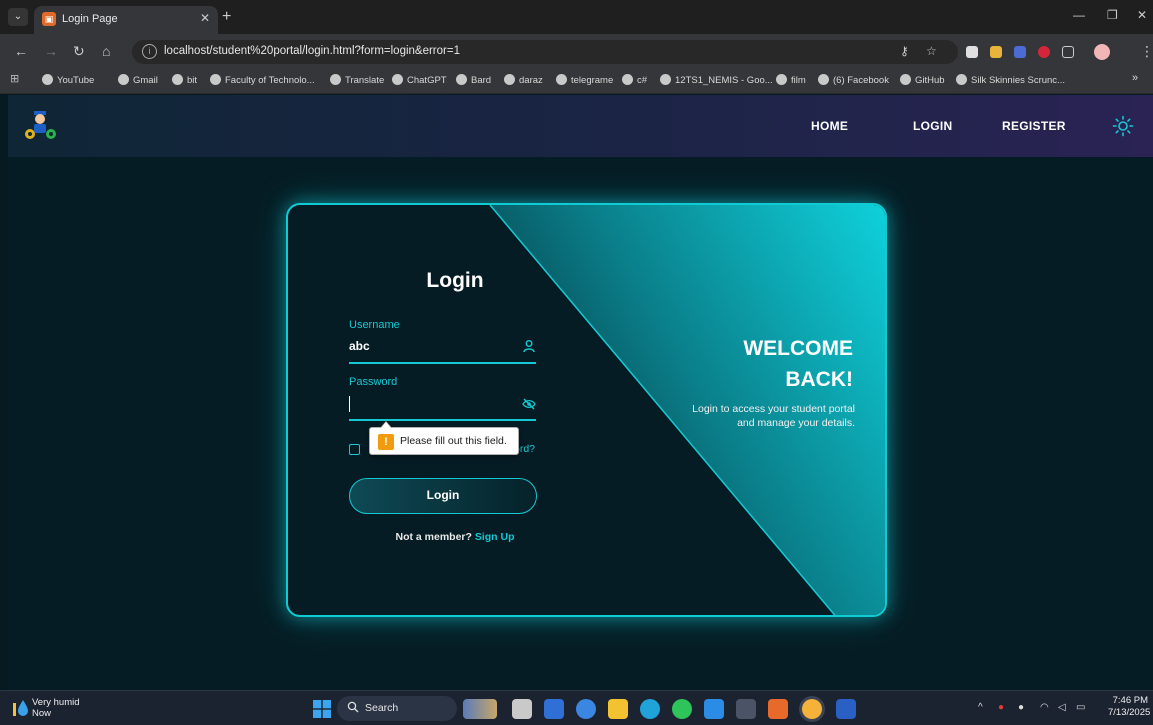 This screenshot has width=1153, height=725. Describe the element at coordinates (584, 80) in the screenshot. I see `bookmark-telegrame: telegrame` at that location.